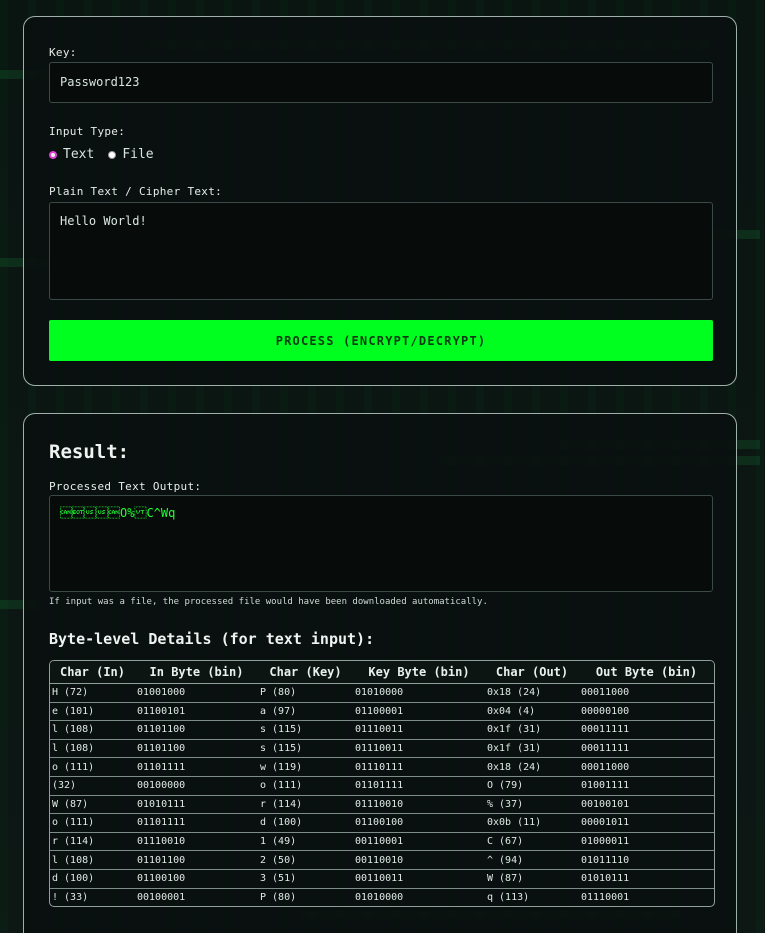  Describe the element at coordinates (78, 154) in the screenshot. I see `radio-text-label: Text` at that location.